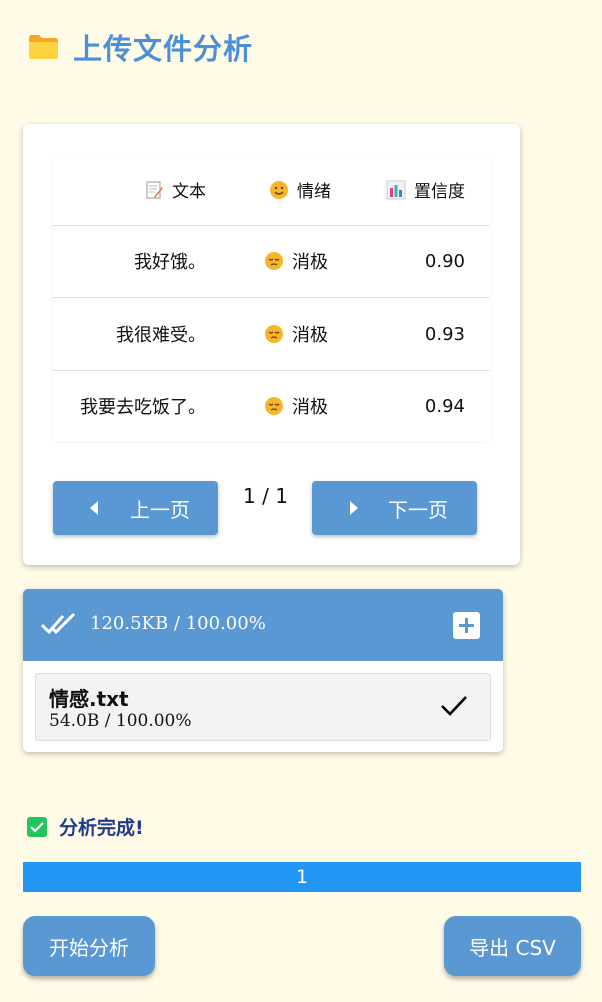 This screenshot has height=1002, width=602. I want to click on progress-bar: 1, so click(302, 877).